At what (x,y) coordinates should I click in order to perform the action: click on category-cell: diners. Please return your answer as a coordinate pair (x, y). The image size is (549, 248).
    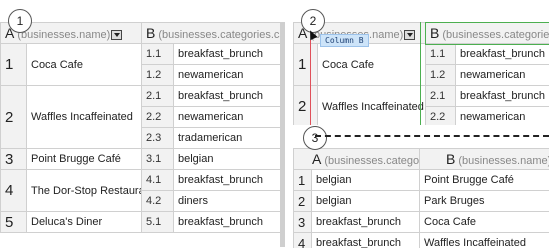
    Looking at the image, I should click on (230, 201).